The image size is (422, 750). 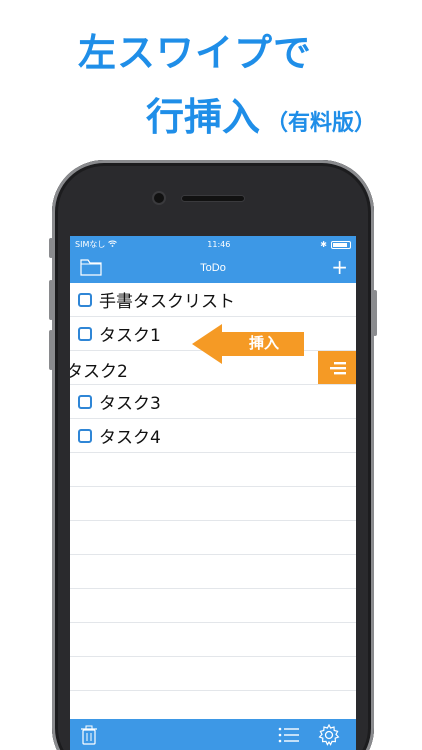 I want to click on nav-title: ToDo, so click(x=213, y=268).